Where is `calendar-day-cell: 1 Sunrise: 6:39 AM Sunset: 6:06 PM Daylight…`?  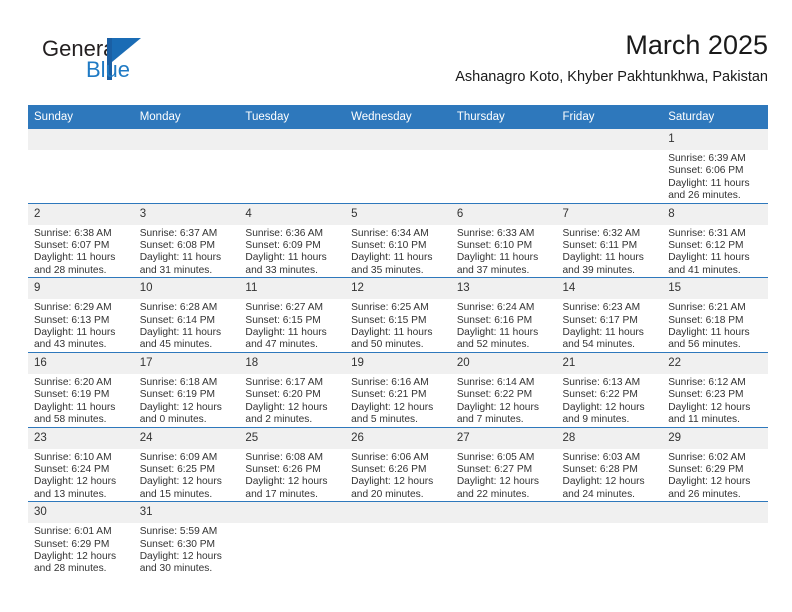 calendar-day-cell: 1 Sunrise: 6:39 AM Sunset: 6:06 PM Daylight… is located at coordinates (715, 166).